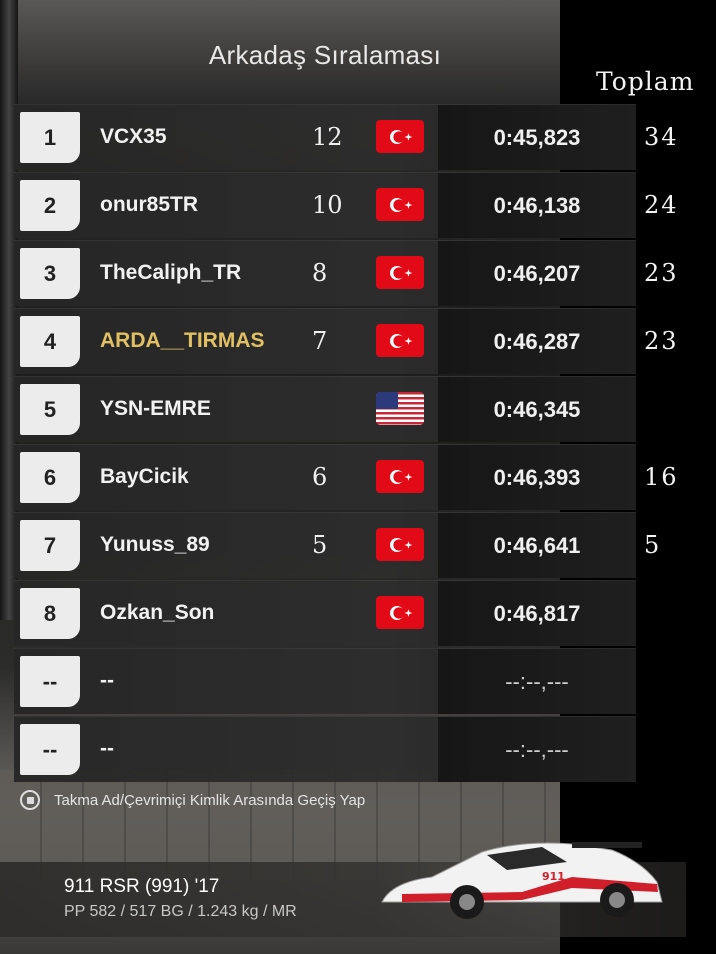 This screenshot has height=954, width=716. I want to click on lap-time-cell: 0:46,641, so click(537, 545).